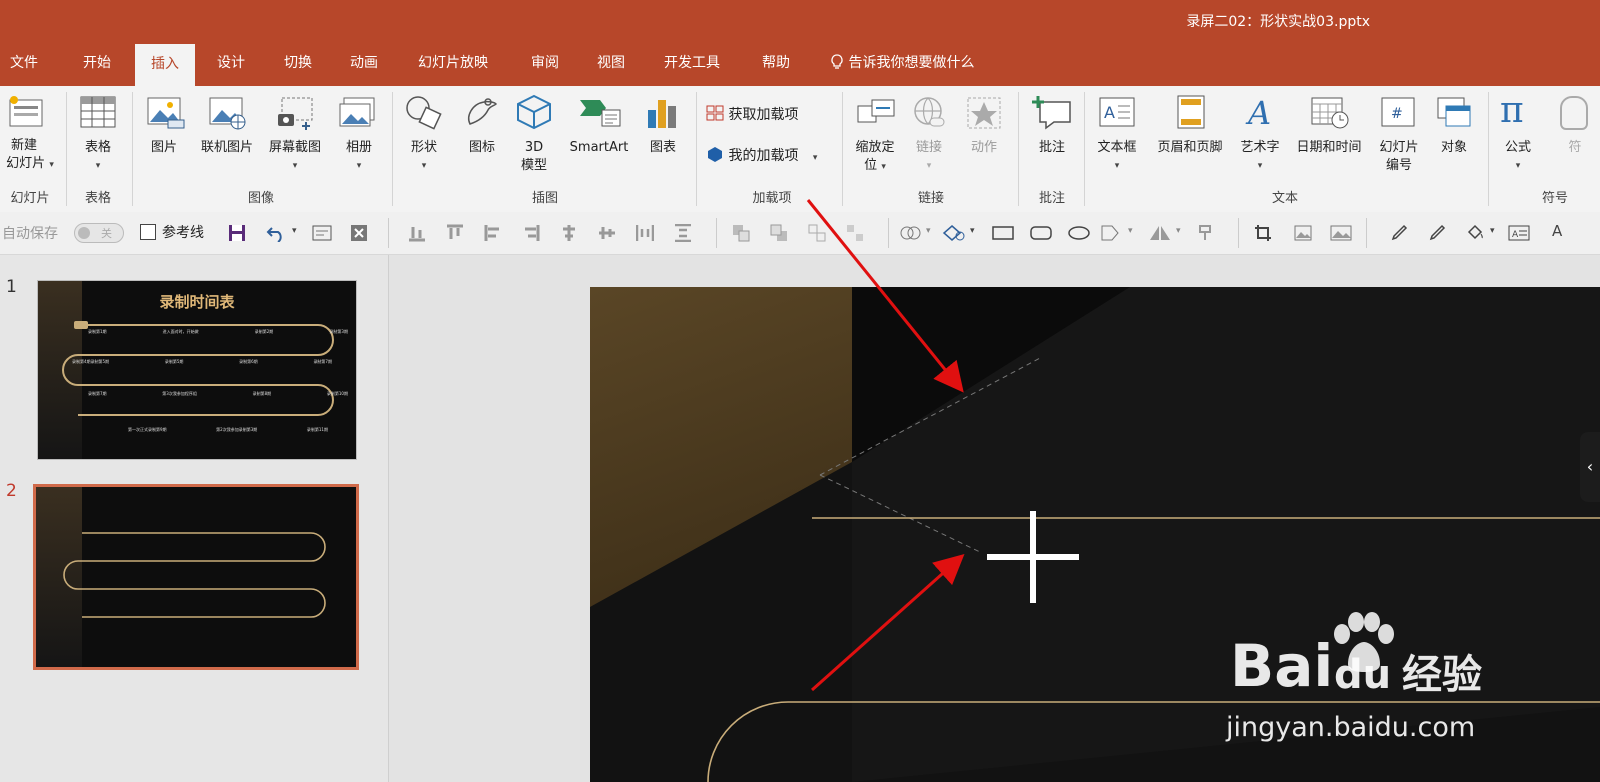  Describe the element at coordinates (295, 113) in the screenshot. I see `screenshot-icon` at that location.